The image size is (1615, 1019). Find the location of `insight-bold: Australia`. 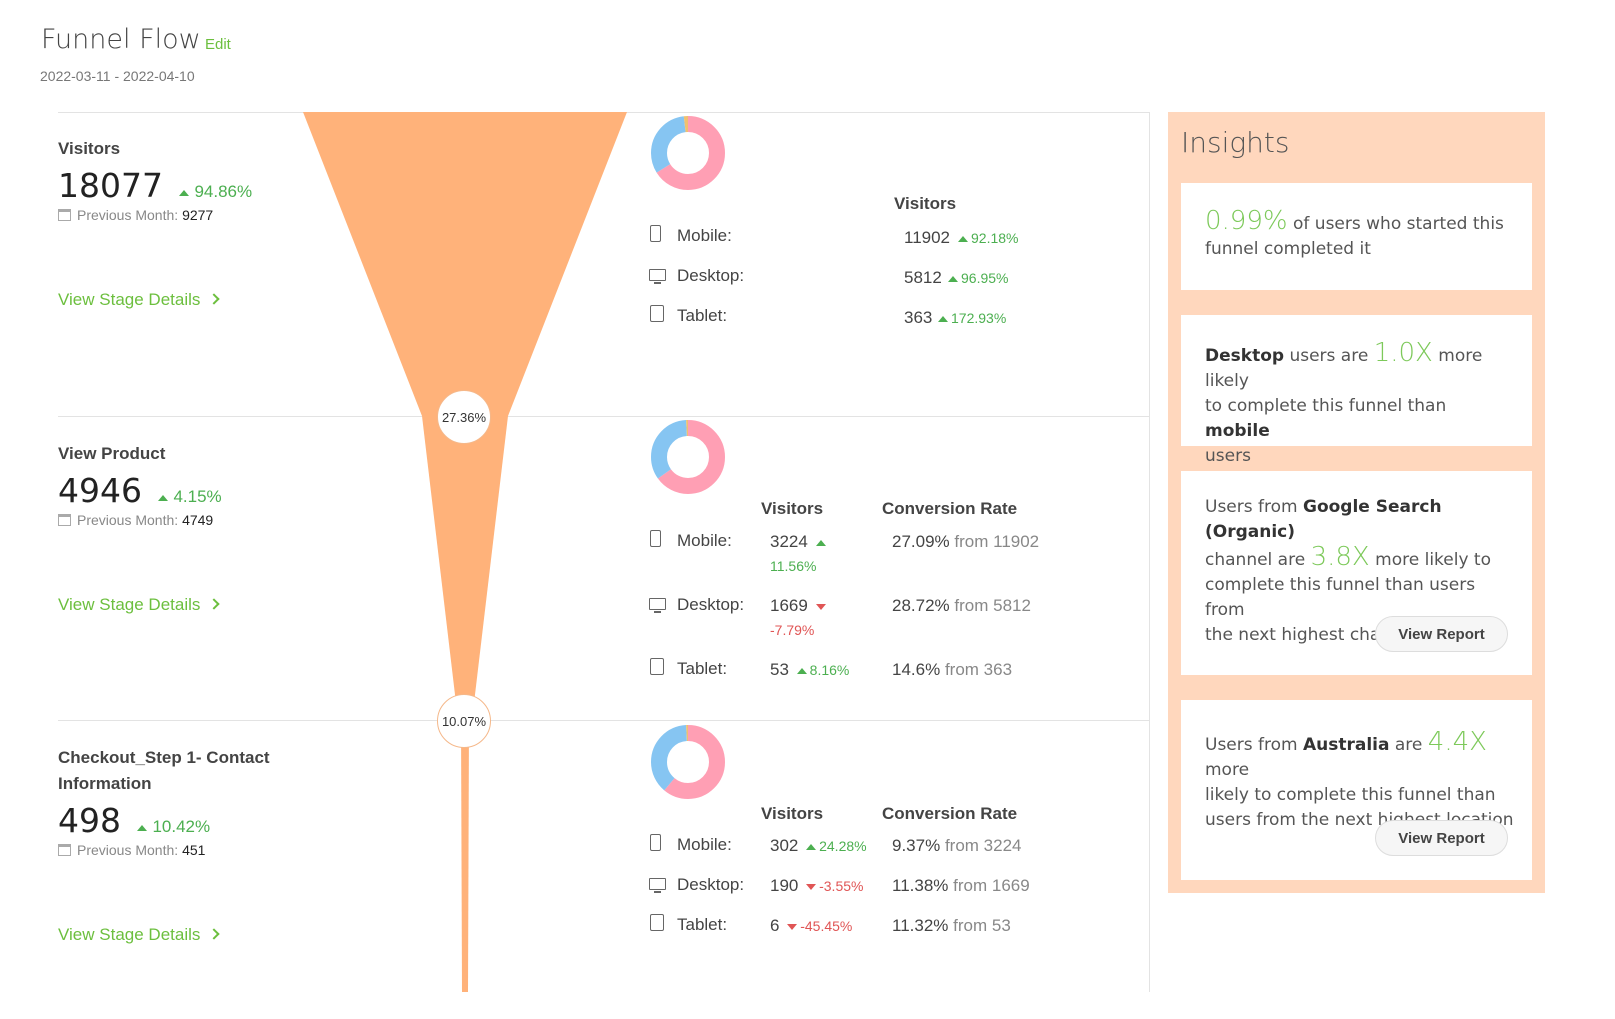

insight-bold: Australia is located at coordinates (1346, 745).